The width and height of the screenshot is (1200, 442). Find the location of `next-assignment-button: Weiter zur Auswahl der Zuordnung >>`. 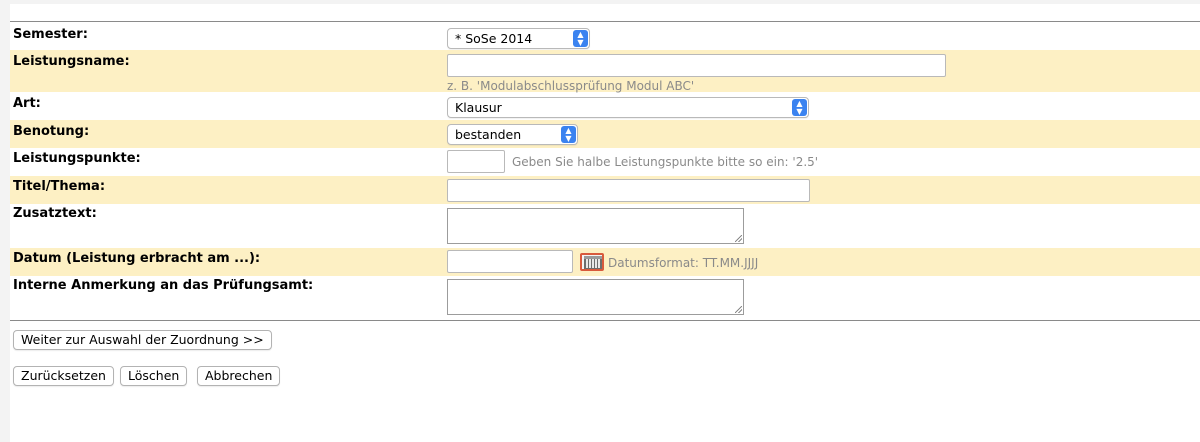

next-assignment-button: Weiter zur Auswahl der Zuordnung >> is located at coordinates (142, 340).